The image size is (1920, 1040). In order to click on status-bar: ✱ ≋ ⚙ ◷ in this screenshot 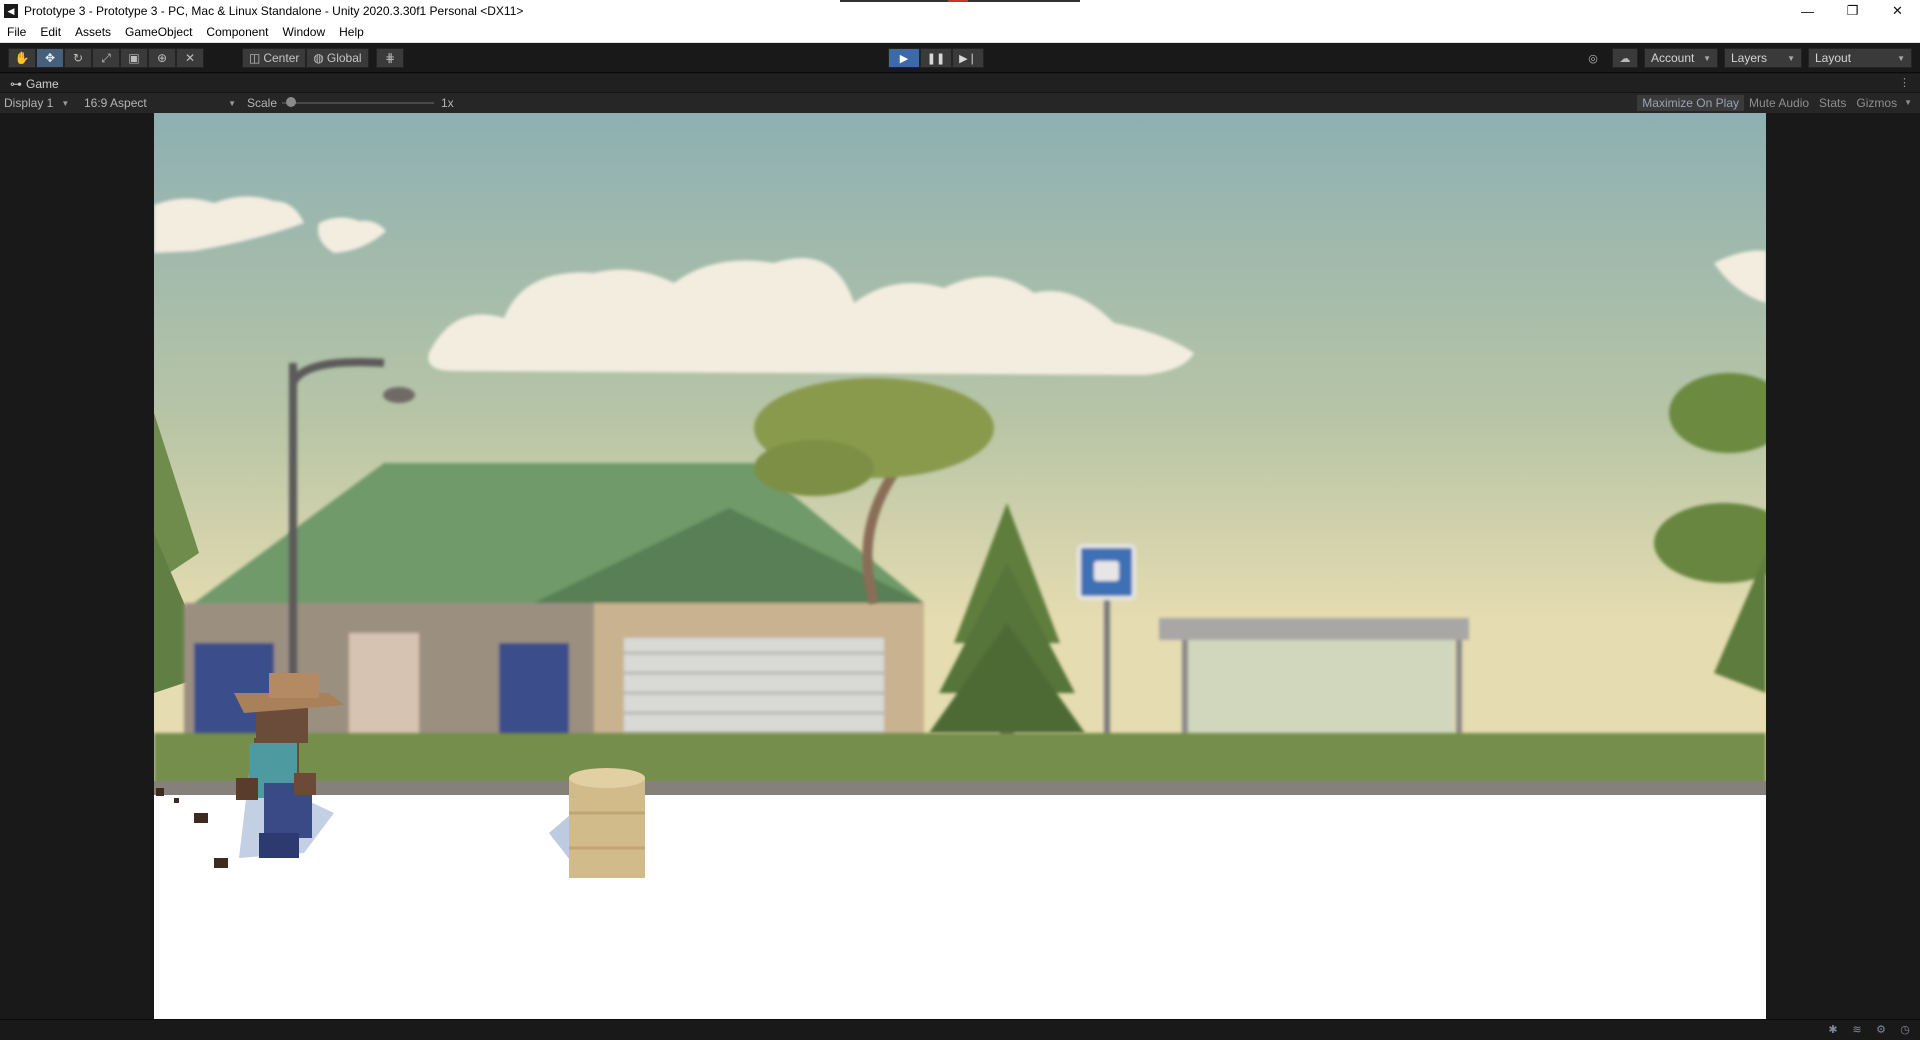, I will do `click(960, 1029)`.